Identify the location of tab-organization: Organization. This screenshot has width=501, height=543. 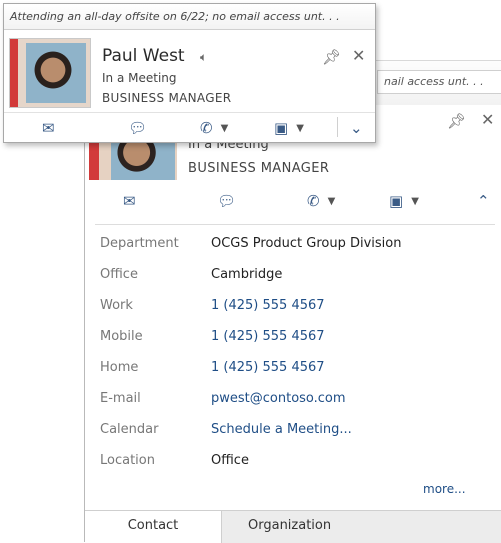
(361, 527).